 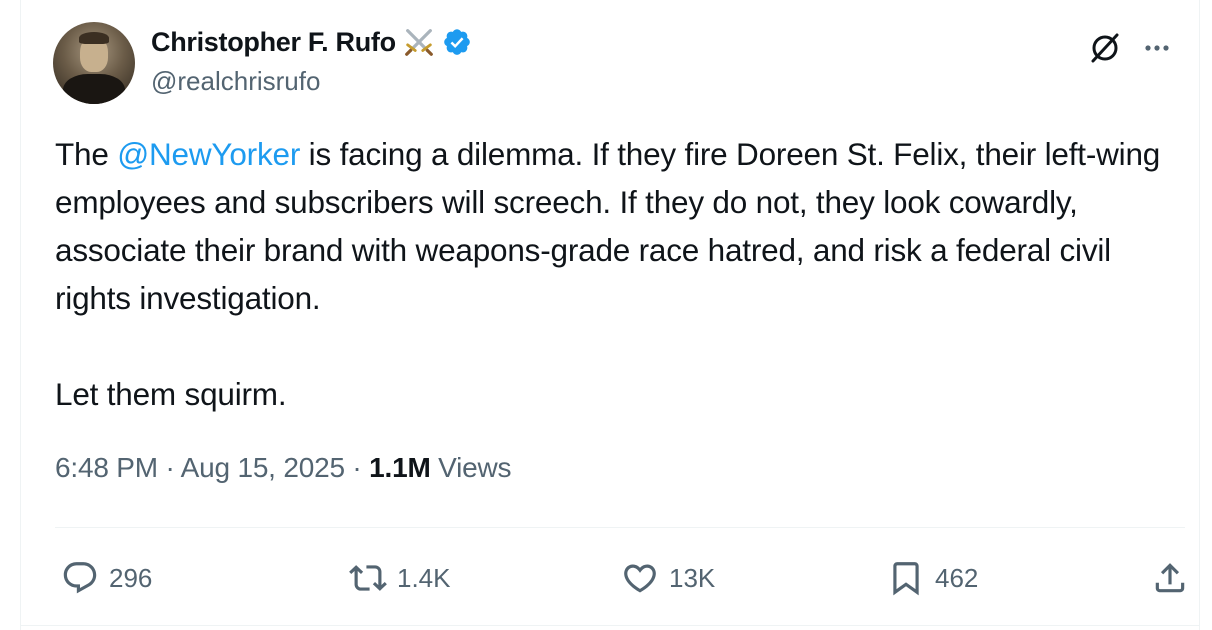 I want to click on reply-count: 296, so click(x=131, y=577).